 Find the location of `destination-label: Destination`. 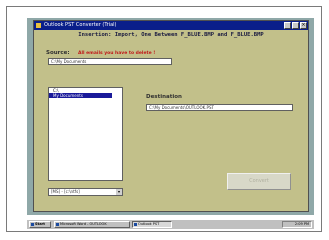

destination-label: Destination is located at coordinates (164, 97).